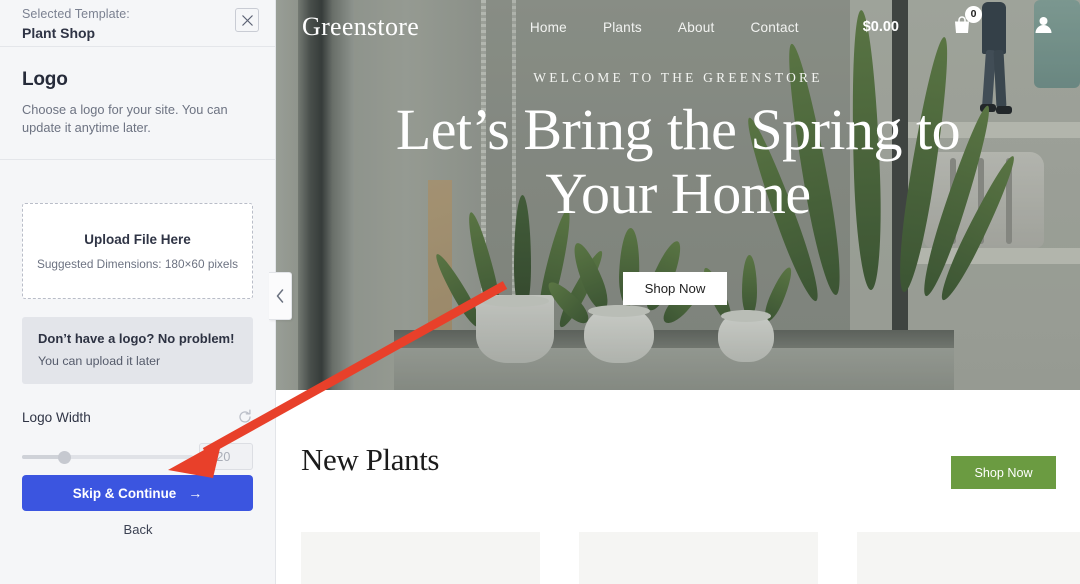 The height and width of the screenshot is (584, 1080). I want to click on nav-links: Home Plants About Contact $0.00 0, so click(796, 23).